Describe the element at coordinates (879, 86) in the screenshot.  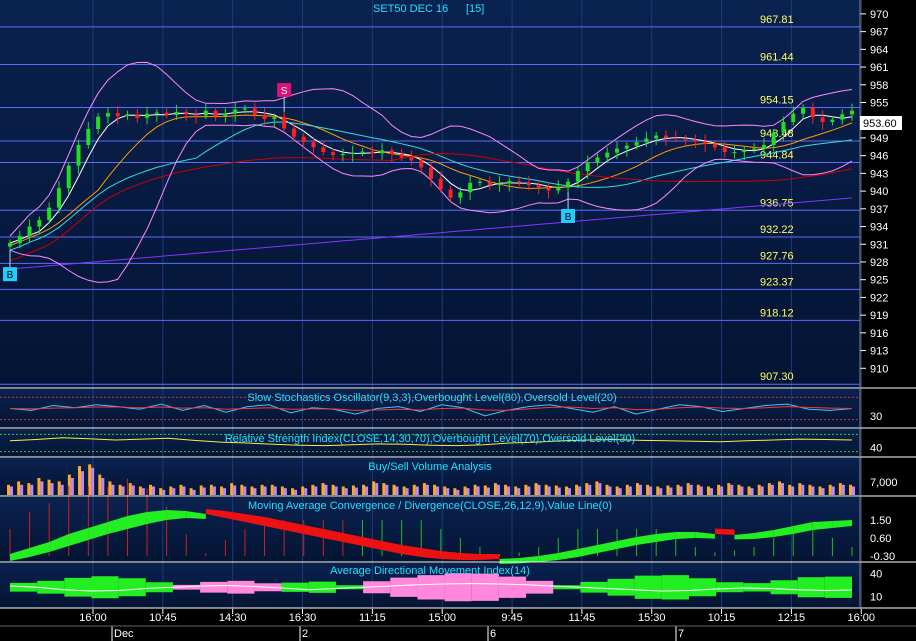
I see `price-tick-label: 958` at that location.